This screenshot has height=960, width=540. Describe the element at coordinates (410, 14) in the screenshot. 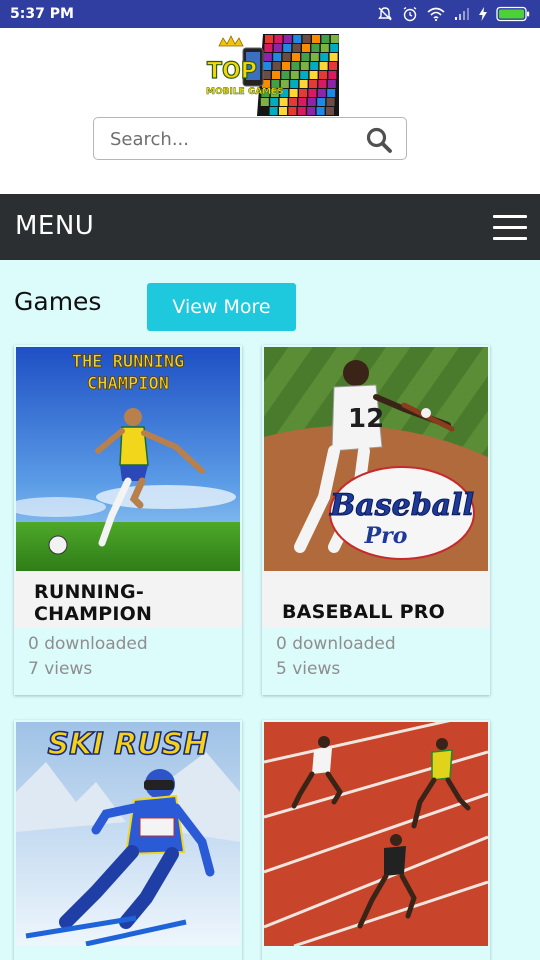

I see `alarm-icon` at that location.